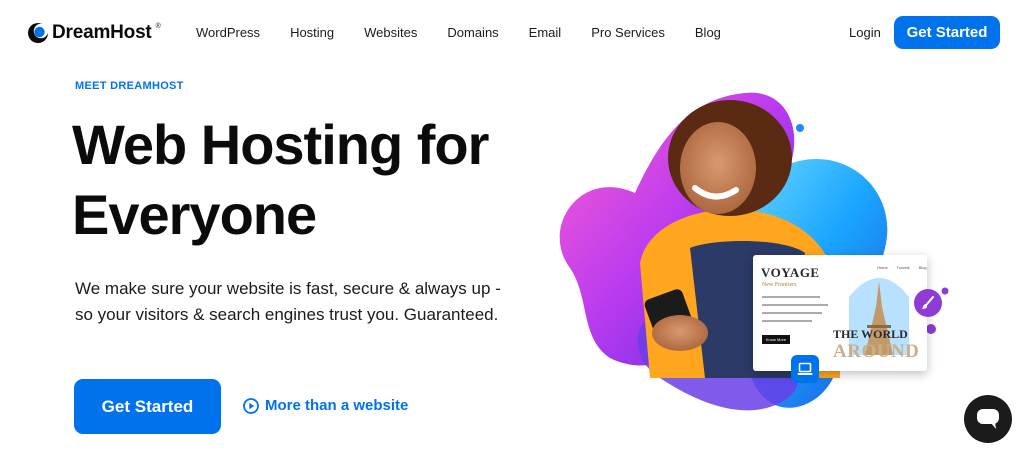 The width and height of the screenshot is (1024, 455). I want to click on chat-widget-button, so click(988, 419).